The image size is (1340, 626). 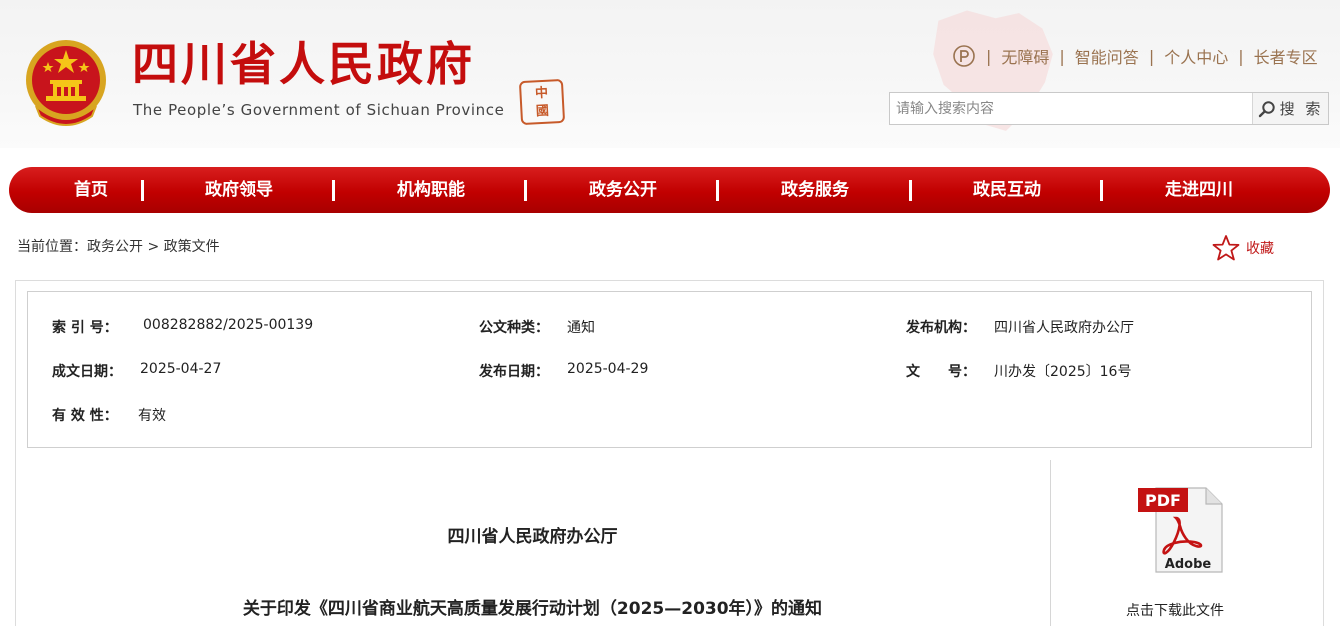 I want to click on meta-created: 2025-04-27, so click(x=181, y=369).